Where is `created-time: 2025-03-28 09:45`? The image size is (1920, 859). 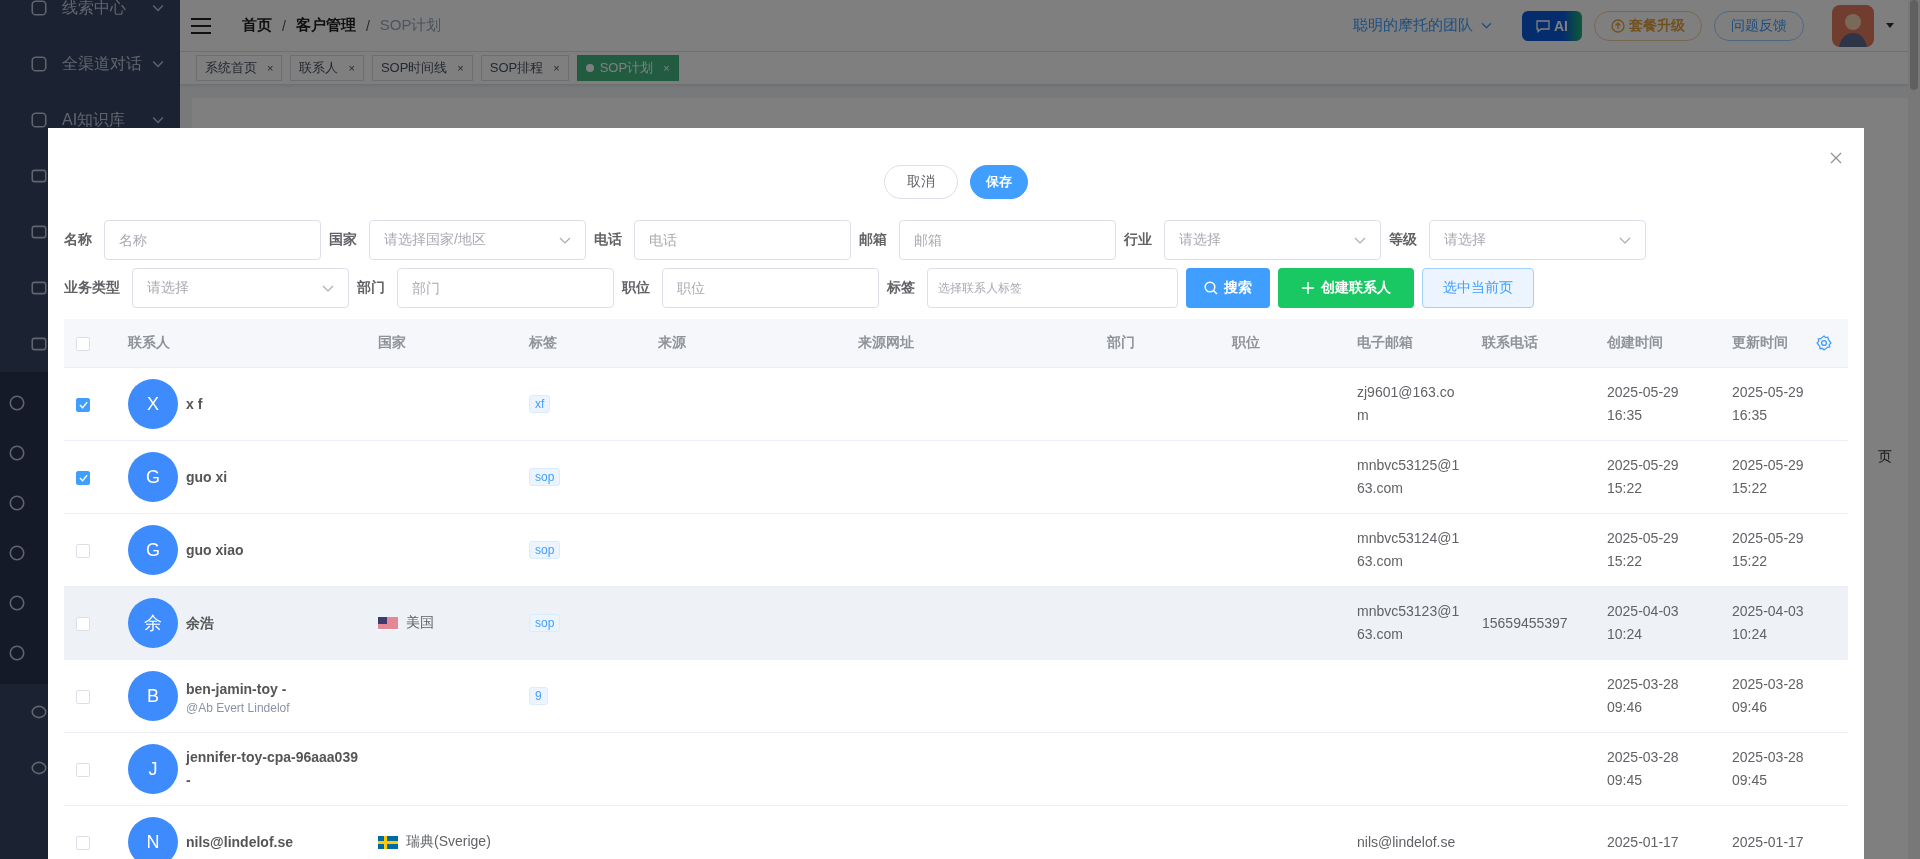 created-time: 2025-03-28 09:45 is located at coordinates (1643, 769).